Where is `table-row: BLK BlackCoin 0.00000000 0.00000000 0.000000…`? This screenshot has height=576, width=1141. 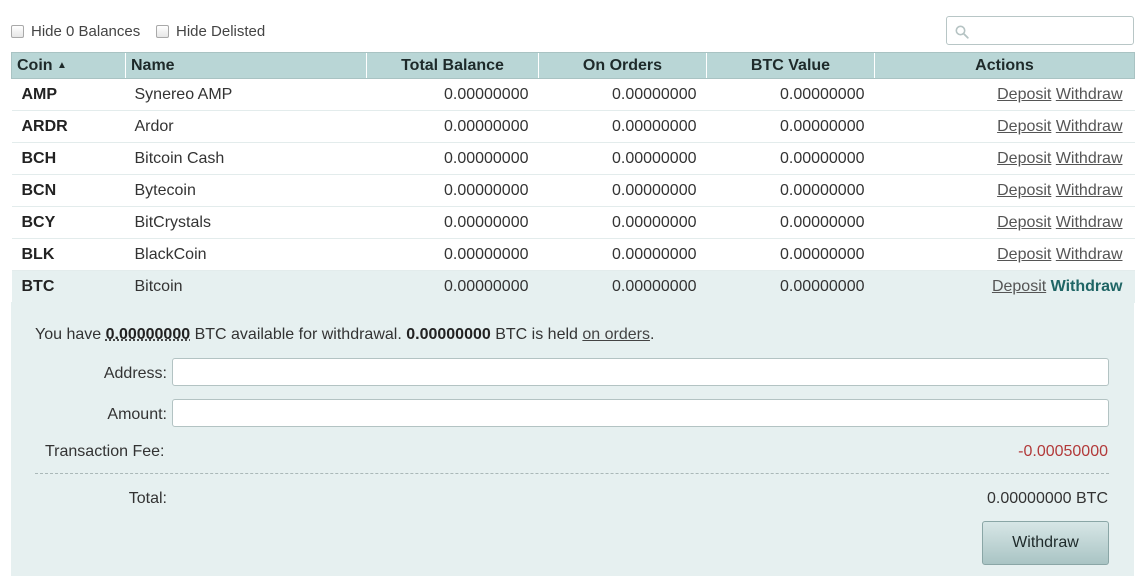 table-row: BLK BlackCoin 0.00000000 0.00000000 0.000000… is located at coordinates (573, 254).